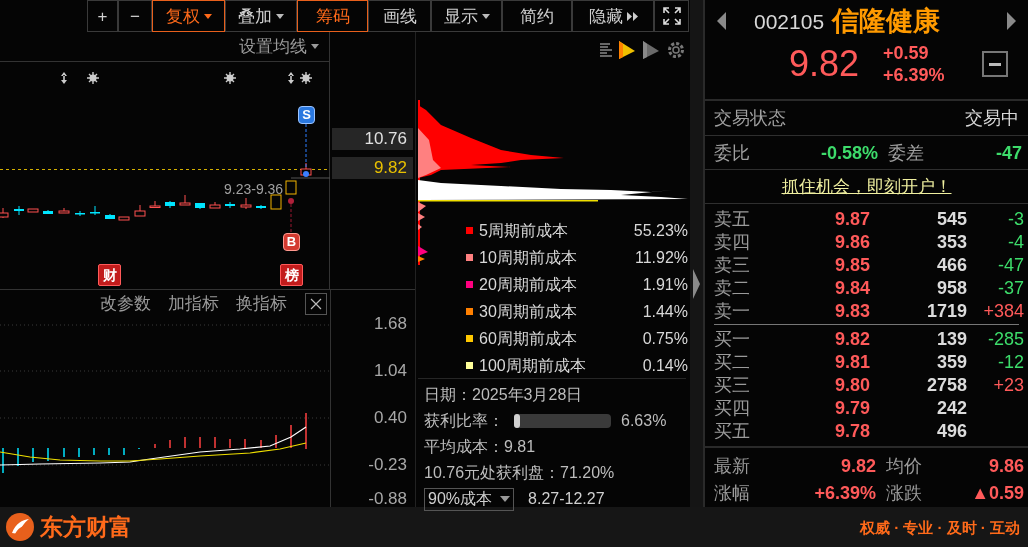 The width and height of the screenshot is (1028, 547). Describe the element at coordinates (613, 16) in the screenshot. I see `toolbar-button: 隐藏` at that location.